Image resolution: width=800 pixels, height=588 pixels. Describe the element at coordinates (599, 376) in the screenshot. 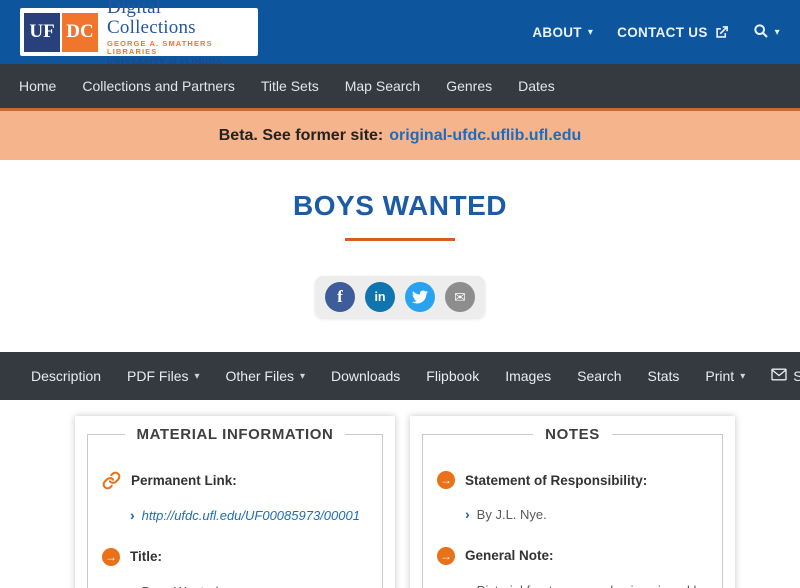

I see `tab-search: Search` at that location.